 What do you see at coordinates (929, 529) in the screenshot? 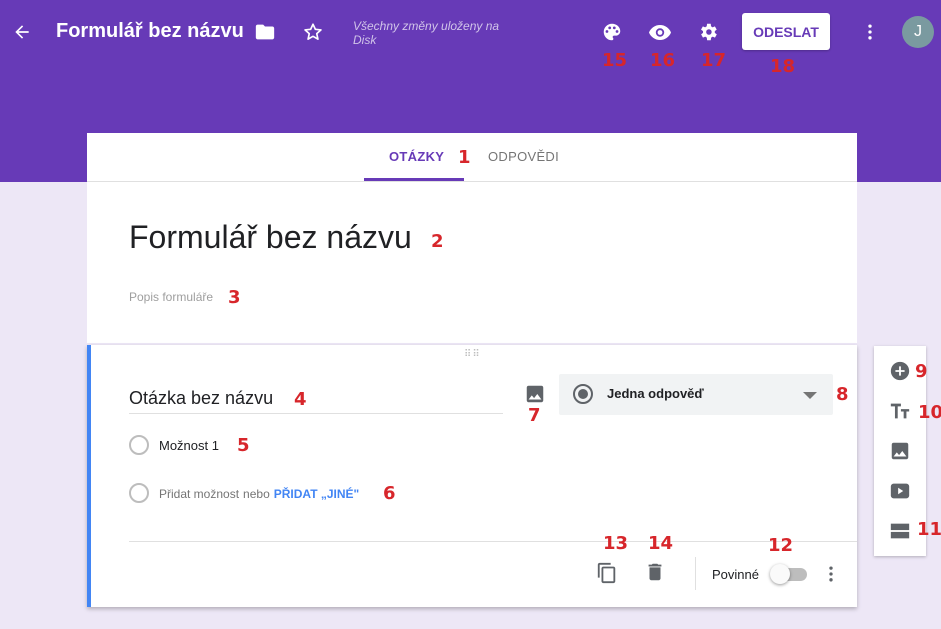
I see `marker-11: 11` at bounding box center [929, 529].